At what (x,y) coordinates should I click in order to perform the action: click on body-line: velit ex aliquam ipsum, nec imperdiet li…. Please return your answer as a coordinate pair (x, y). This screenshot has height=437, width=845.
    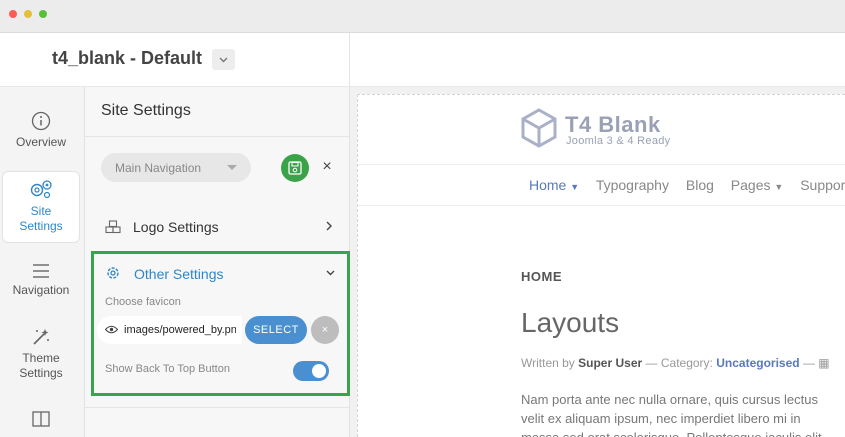
    Looking at the image, I should click on (661, 418).